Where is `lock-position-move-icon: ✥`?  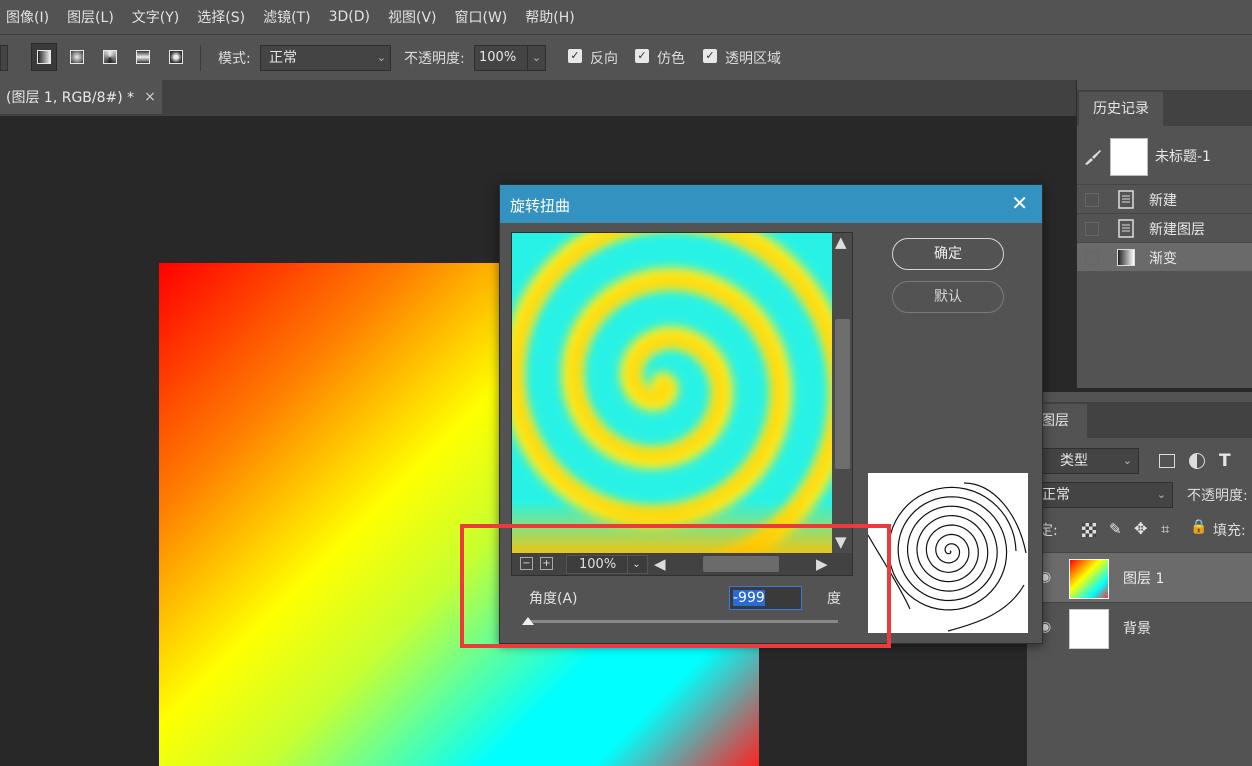
lock-position-move-icon: ✥ is located at coordinates (1140, 528).